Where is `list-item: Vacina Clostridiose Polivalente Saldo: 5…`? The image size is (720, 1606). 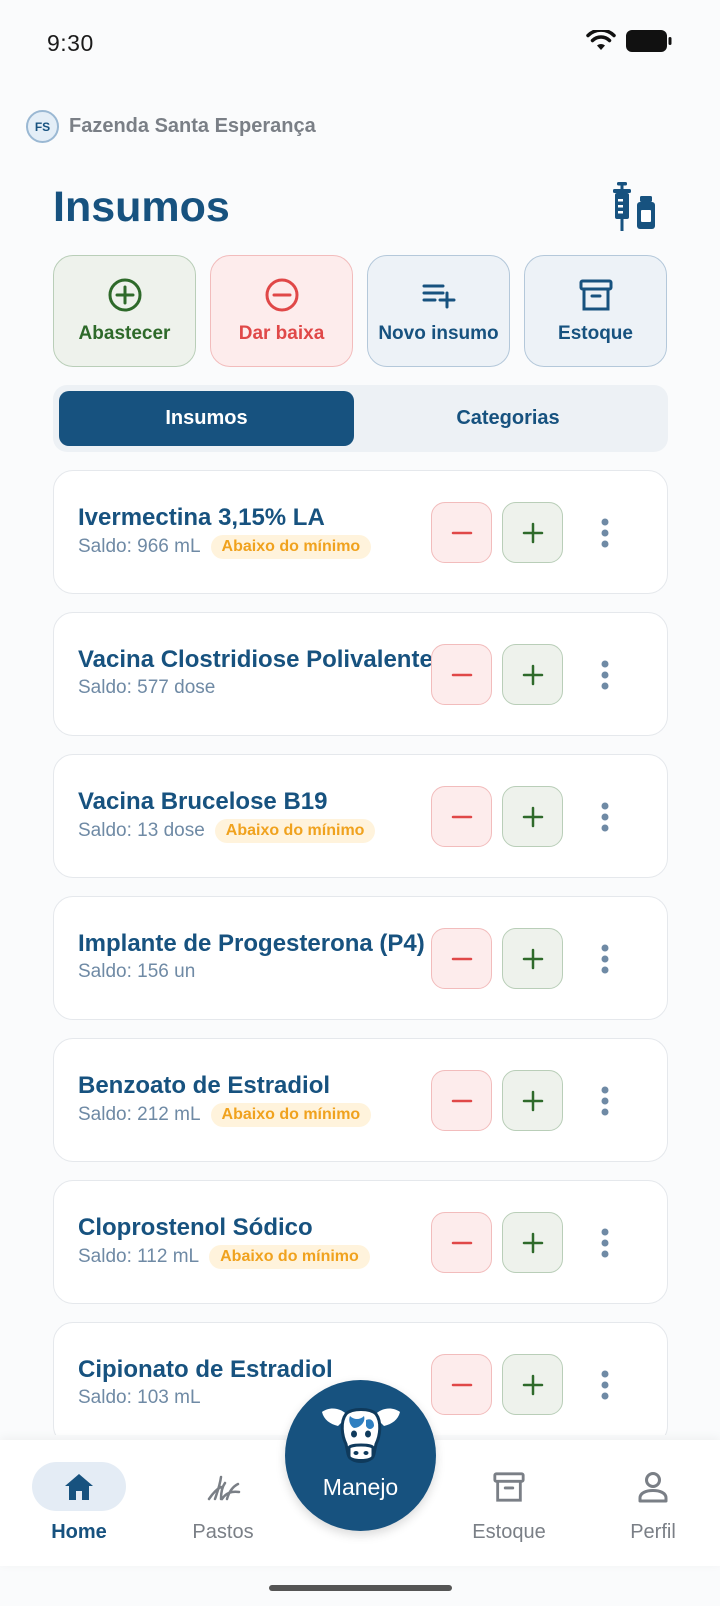 list-item: Vacina Clostridiose Polivalente Saldo: 5… is located at coordinates (360, 674).